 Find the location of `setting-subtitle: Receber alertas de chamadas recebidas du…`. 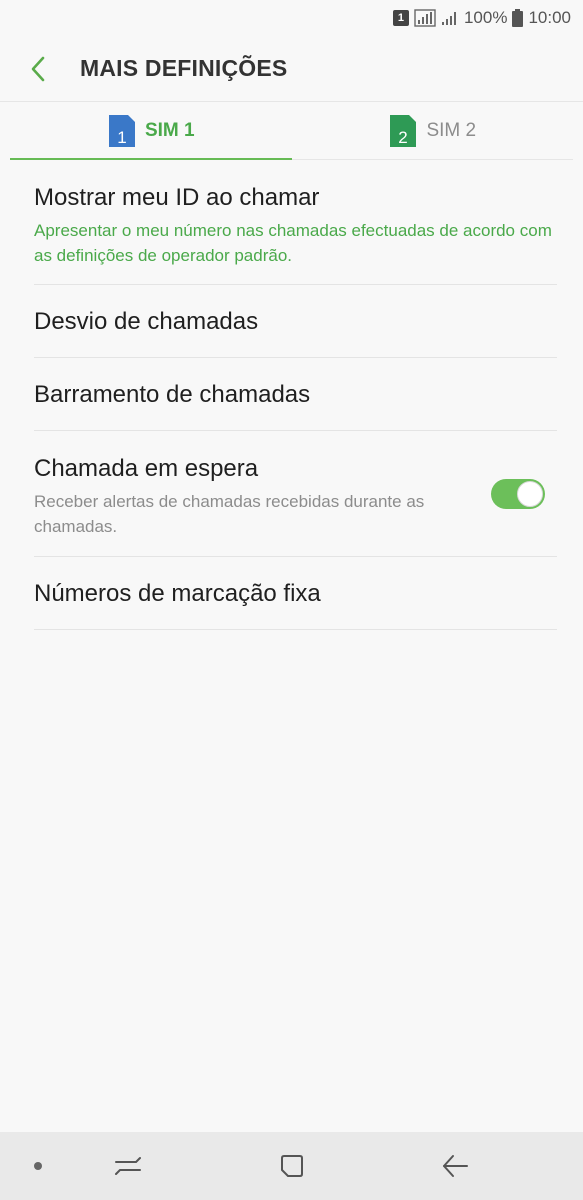

setting-subtitle: Receber alertas de chamadas recebidas du… is located at coordinates (229, 514).